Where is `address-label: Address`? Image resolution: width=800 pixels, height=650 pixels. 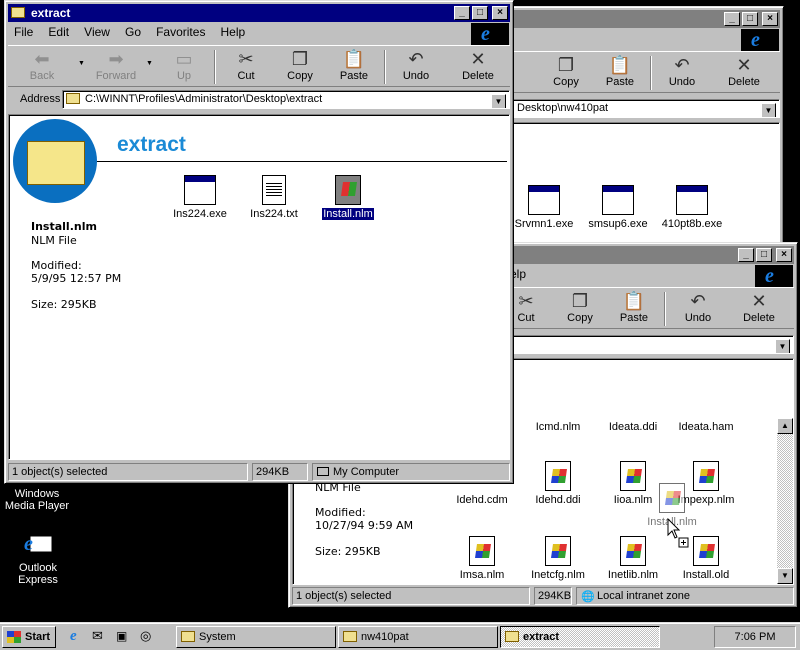 address-label: Address is located at coordinates (40, 99).